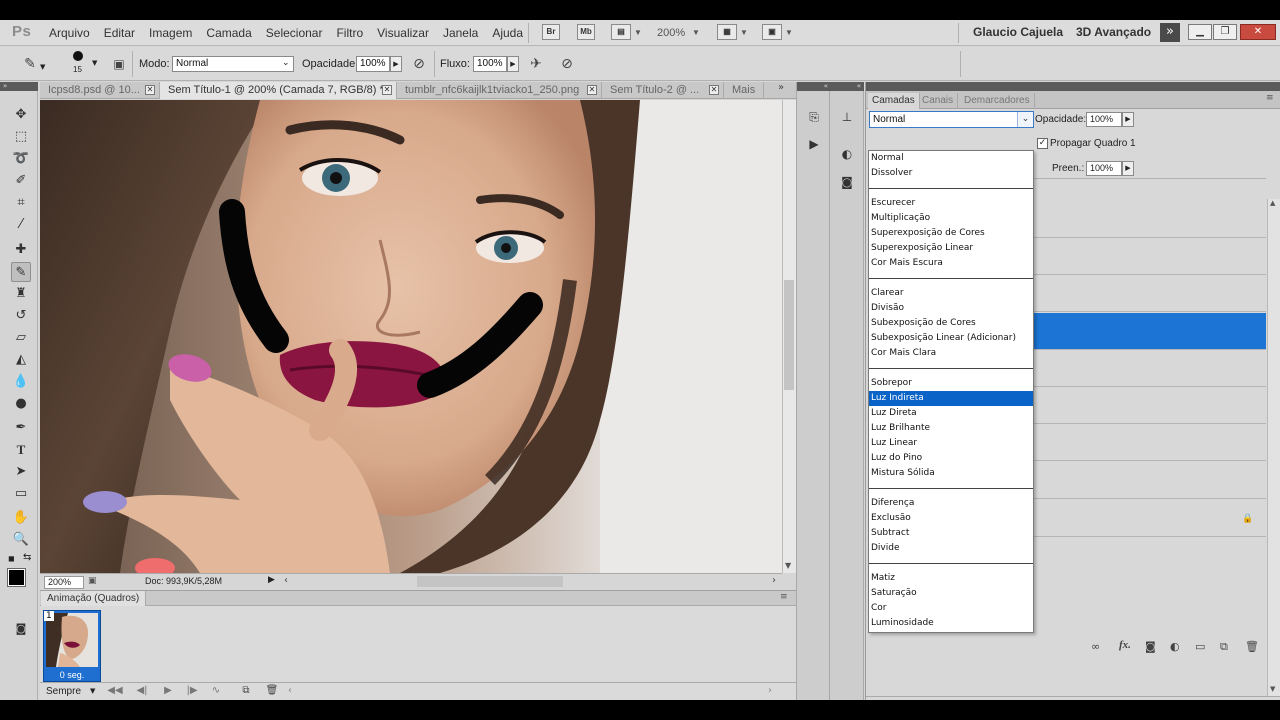 Image resolution: width=1280 pixels, height=720 pixels. I want to click on opacity-slider-icon: ▶, so click(396, 64).